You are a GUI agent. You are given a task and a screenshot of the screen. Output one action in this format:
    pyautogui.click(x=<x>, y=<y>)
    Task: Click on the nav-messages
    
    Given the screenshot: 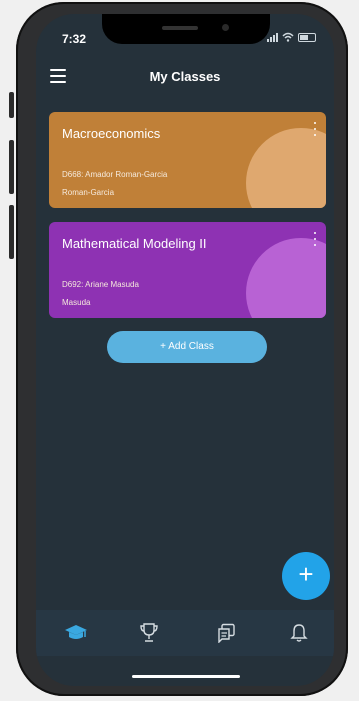 What is the action you would take?
    pyautogui.click(x=226, y=633)
    